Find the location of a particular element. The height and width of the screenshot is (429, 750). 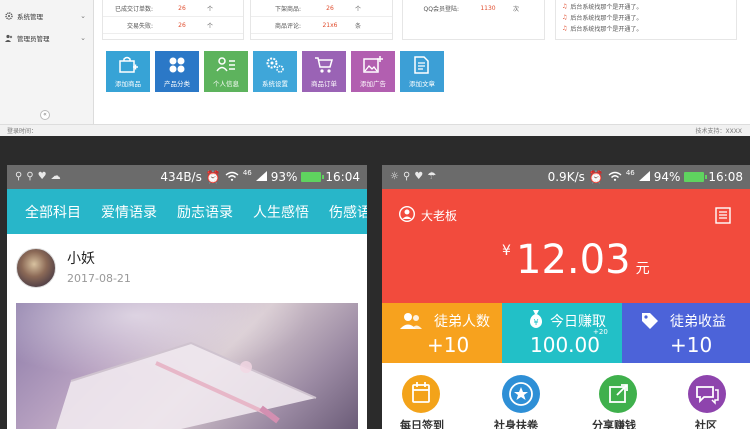

card-today-earned: ¥ 今日赚取 100.00 +20 is located at coordinates (562, 333).